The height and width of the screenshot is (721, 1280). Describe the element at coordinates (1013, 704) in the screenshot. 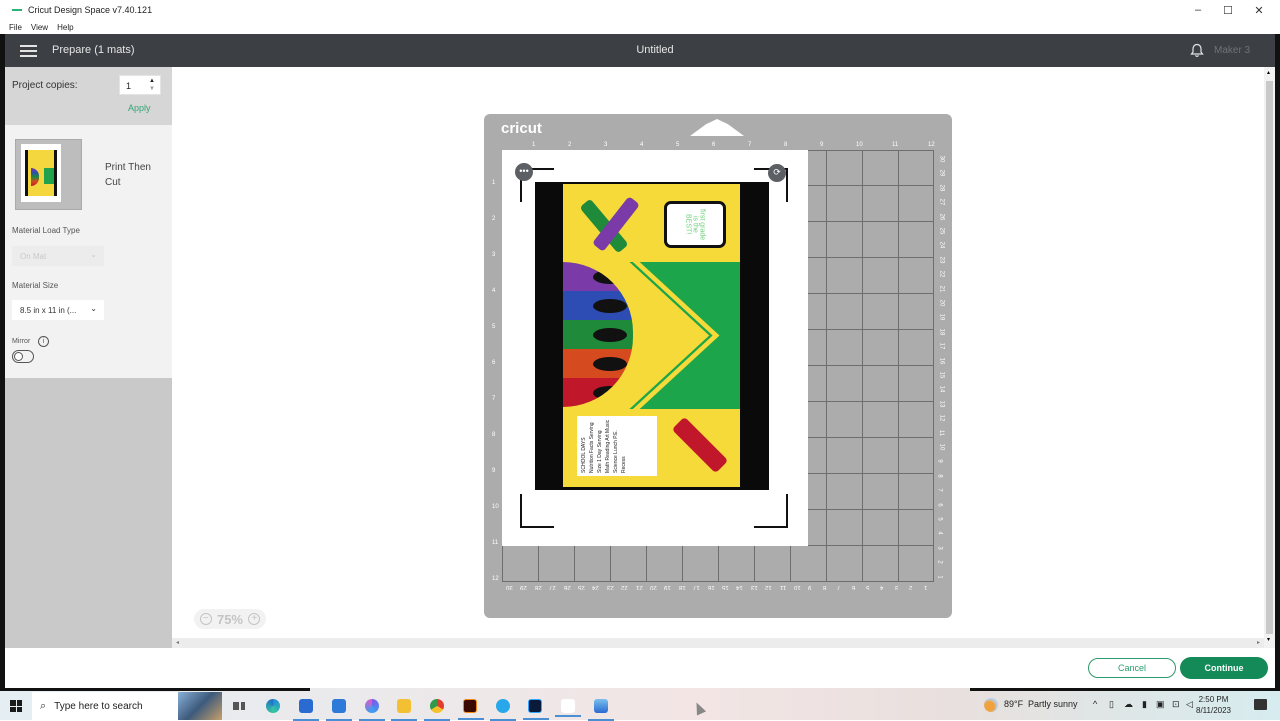

I see `weather-temp: 89°F` at that location.